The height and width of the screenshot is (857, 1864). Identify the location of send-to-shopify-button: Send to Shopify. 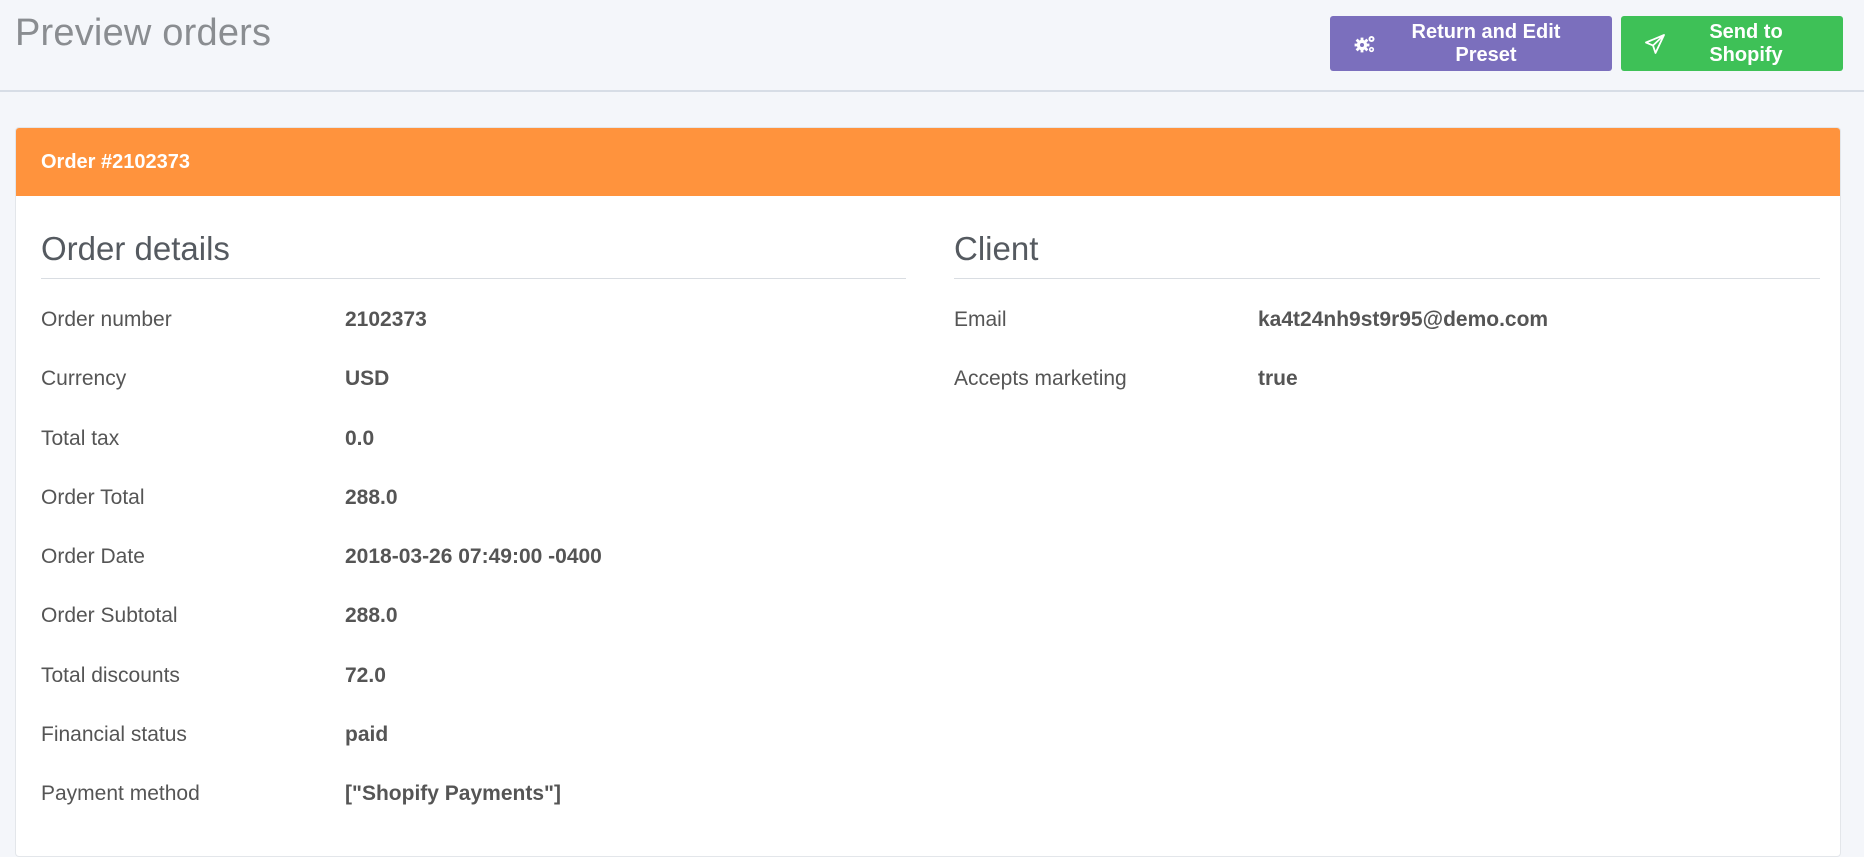
(1732, 43).